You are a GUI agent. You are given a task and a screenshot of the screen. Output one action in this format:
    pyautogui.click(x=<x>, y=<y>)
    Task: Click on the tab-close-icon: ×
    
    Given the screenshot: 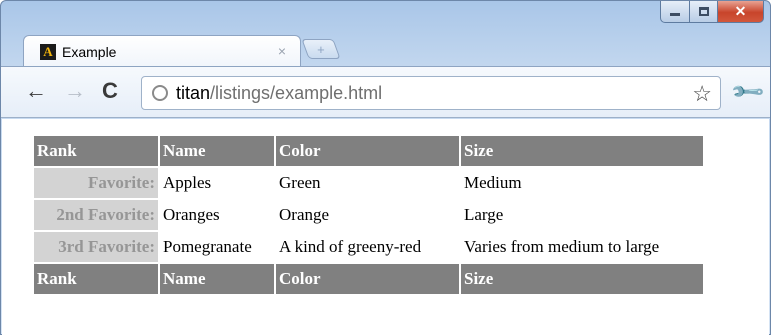 What is the action you would take?
    pyautogui.click(x=282, y=51)
    